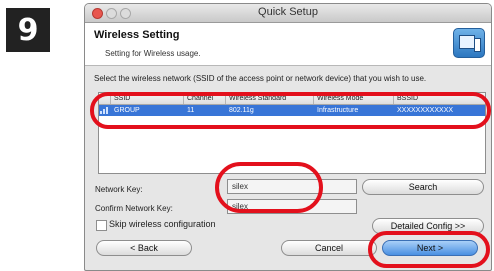  Describe the element at coordinates (423, 187) in the screenshot. I see `search-button: Search` at that location.